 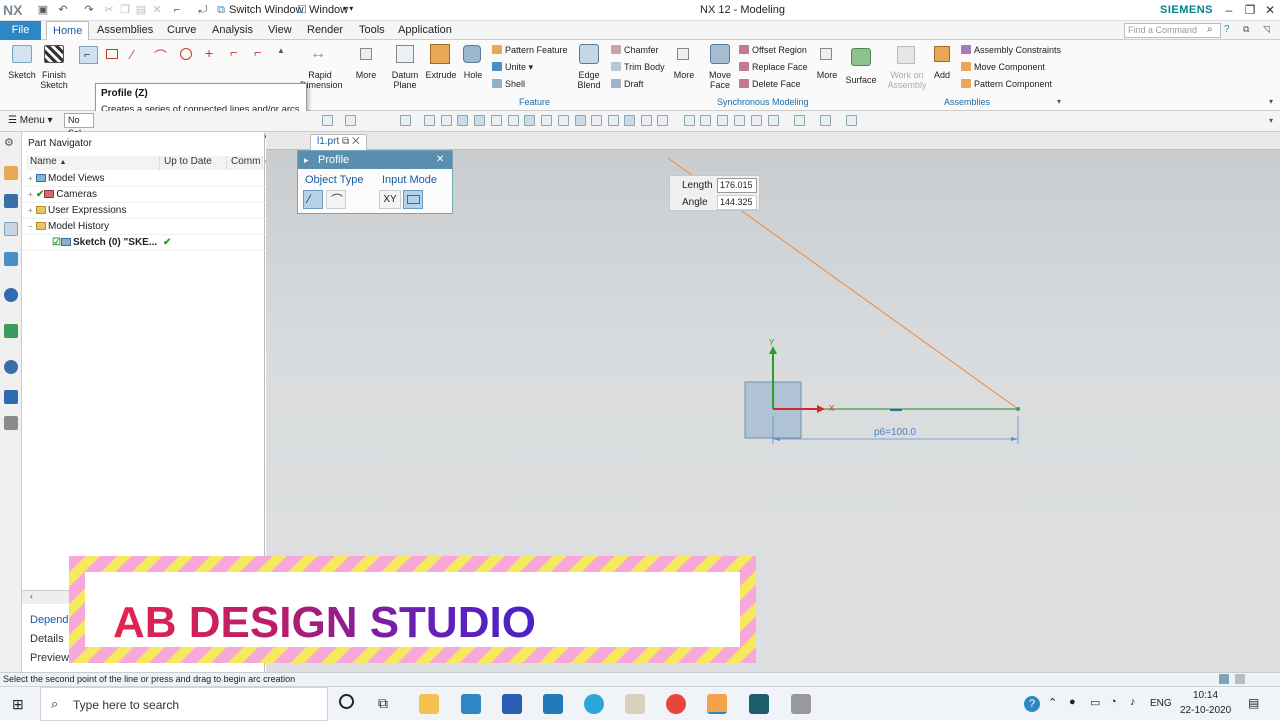 I want to click on zoom-icon, so click(x=705, y=120).